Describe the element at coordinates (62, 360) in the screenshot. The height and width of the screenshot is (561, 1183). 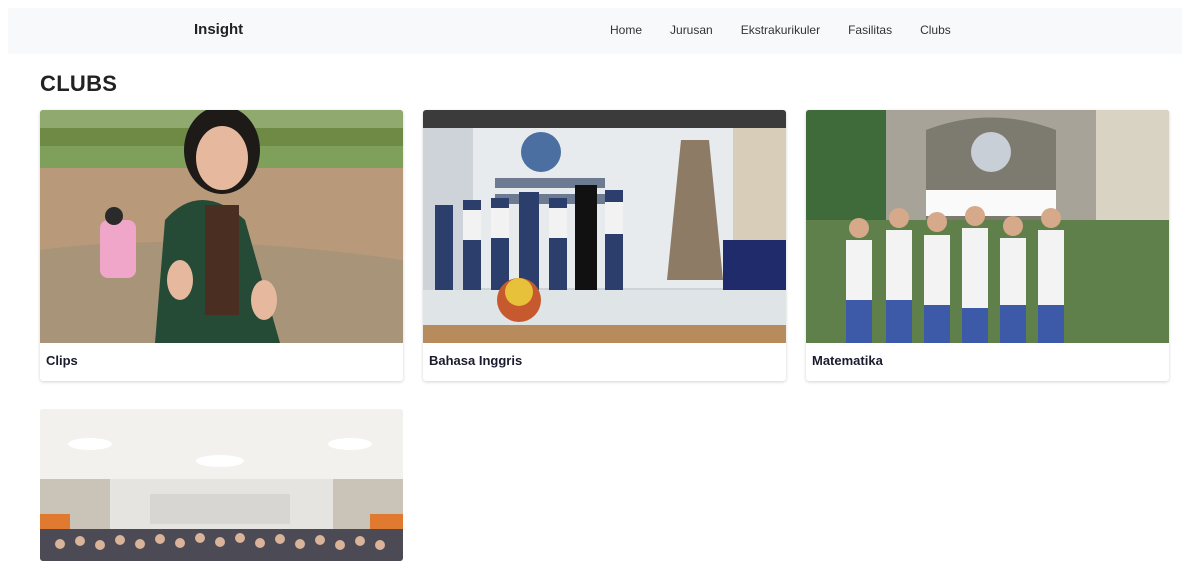
I see `club-title: Clips` at that location.